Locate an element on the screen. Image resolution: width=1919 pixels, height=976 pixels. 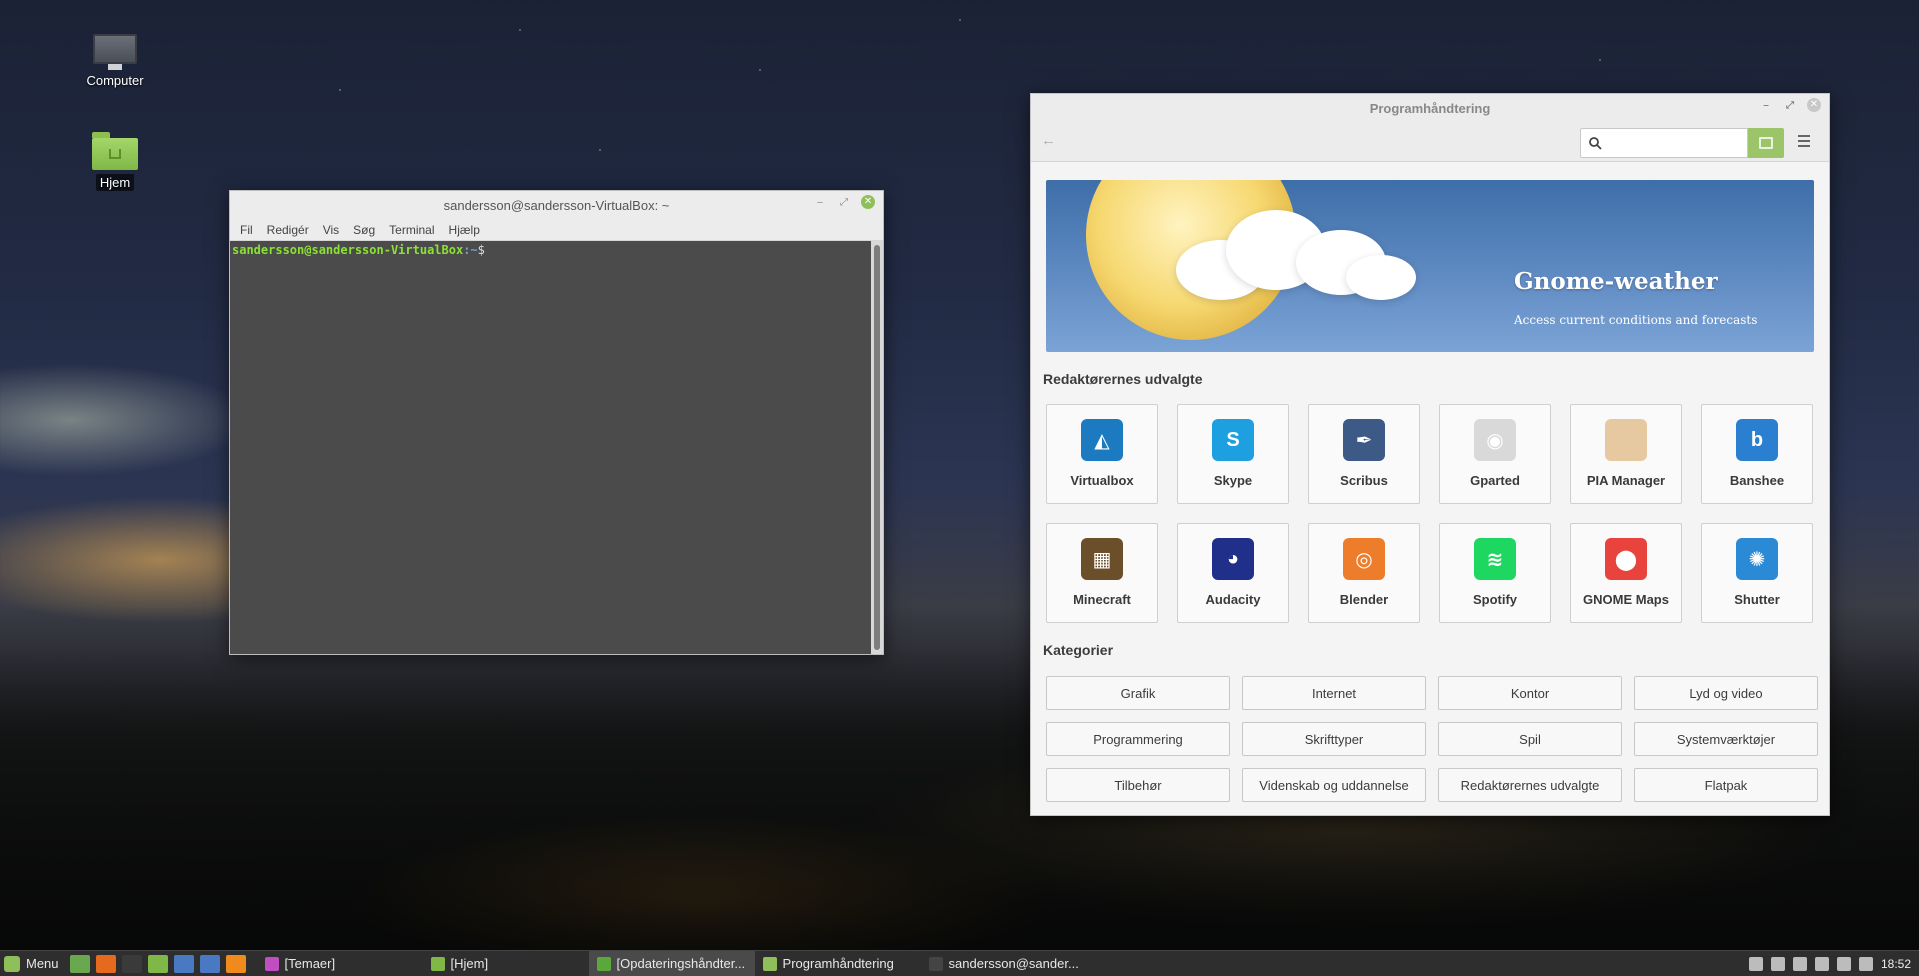
taskbar-window-button: [Hjem] is located at coordinates (506, 963).